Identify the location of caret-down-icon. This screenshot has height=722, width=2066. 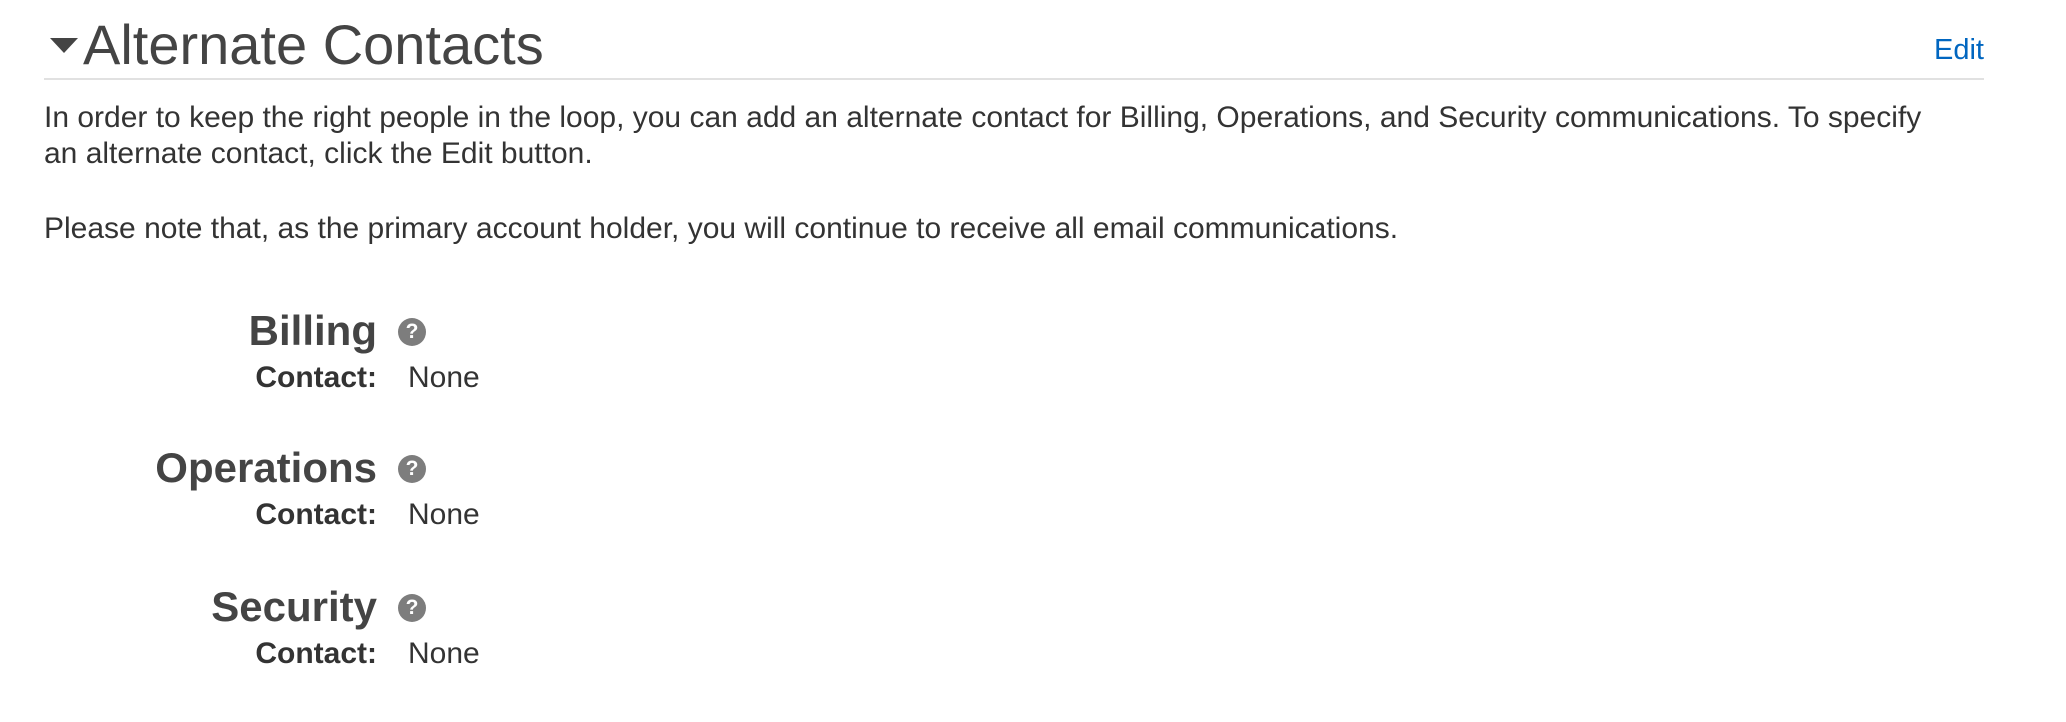
(64, 45).